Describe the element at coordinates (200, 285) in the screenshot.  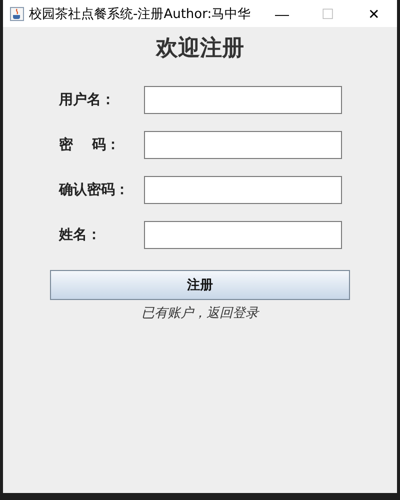
I see `register-button: 注册` at that location.